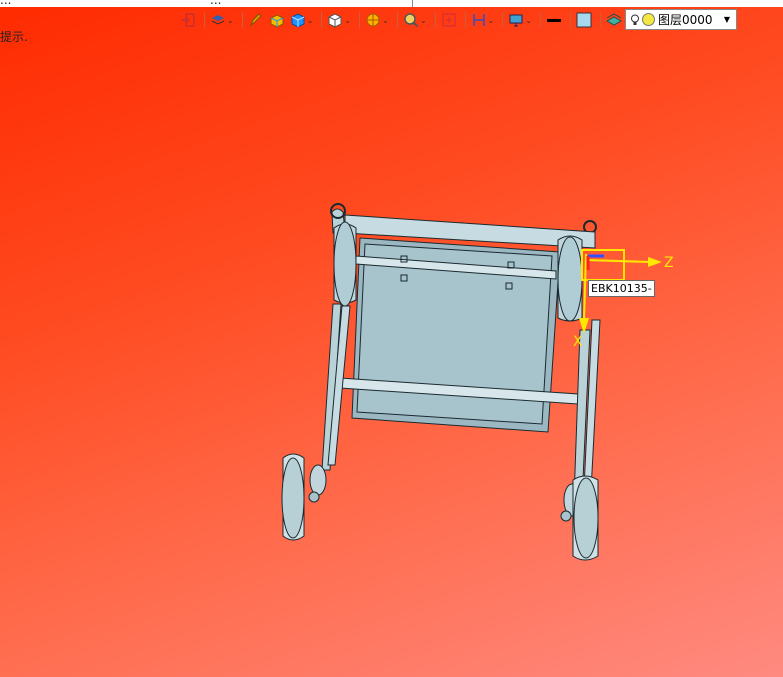  I want to click on axis-z-label: Z, so click(669, 263).